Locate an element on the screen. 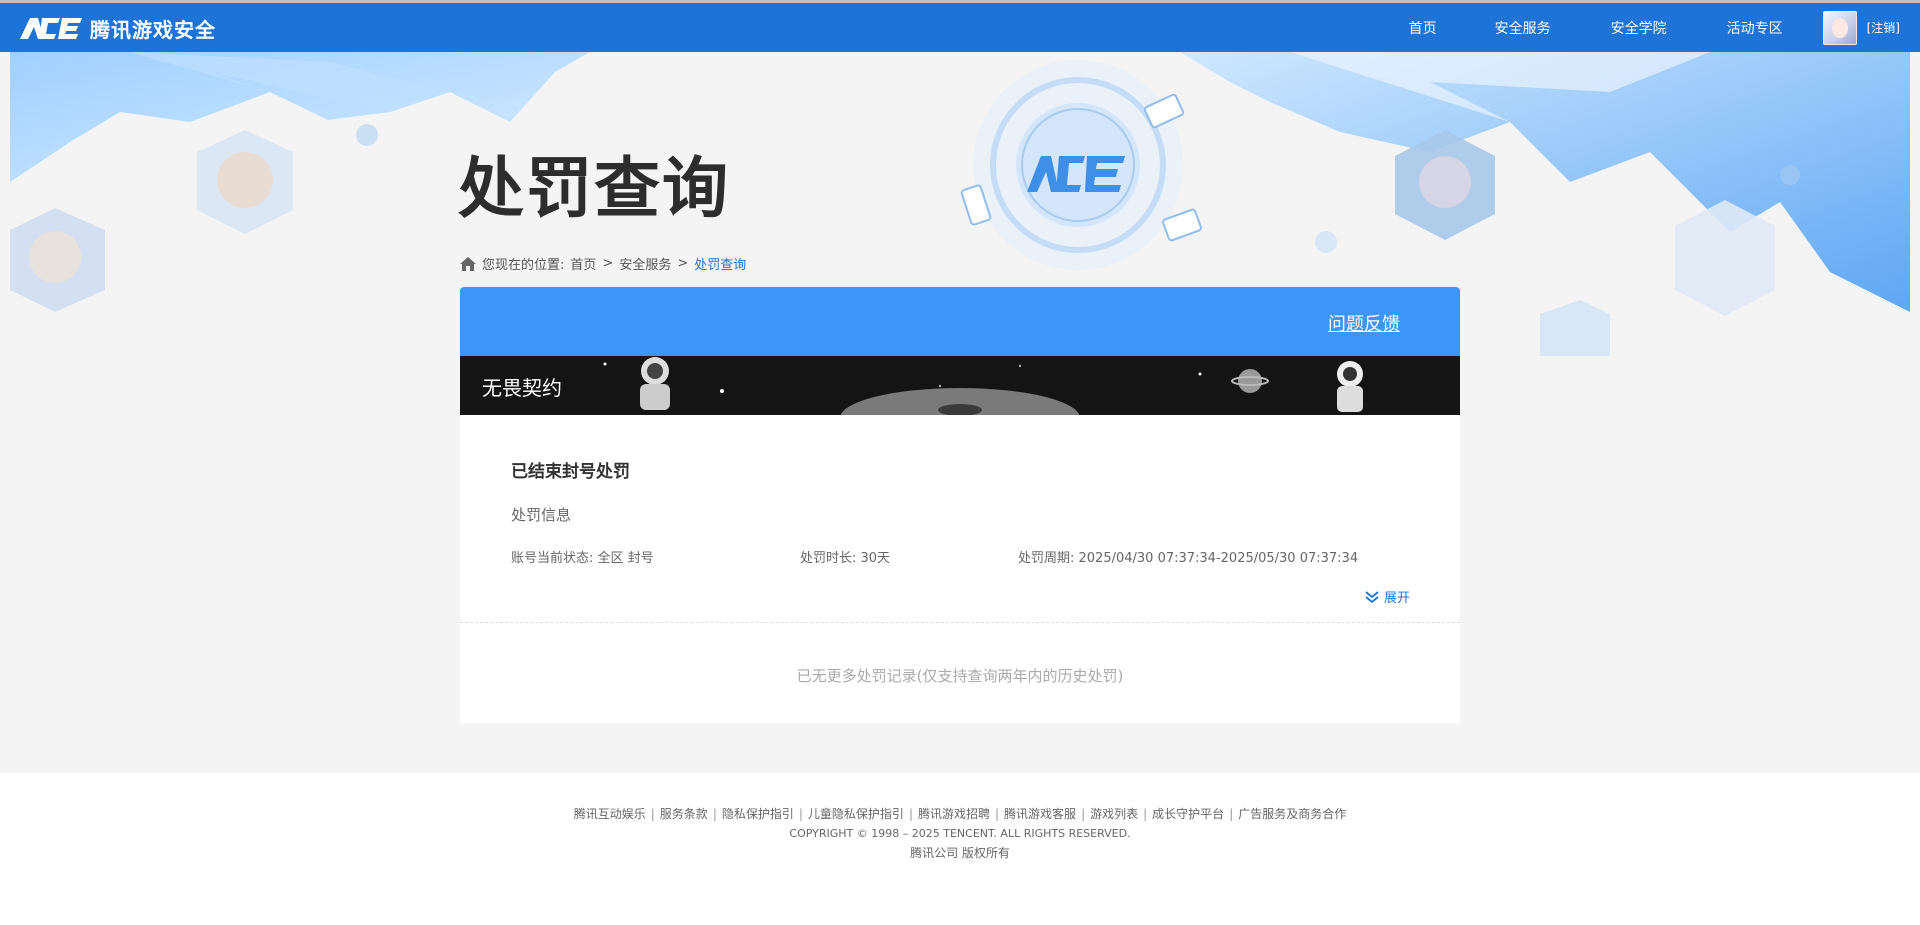 The width and height of the screenshot is (1920, 925). breadcrumb-home: 首页 is located at coordinates (583, 263).